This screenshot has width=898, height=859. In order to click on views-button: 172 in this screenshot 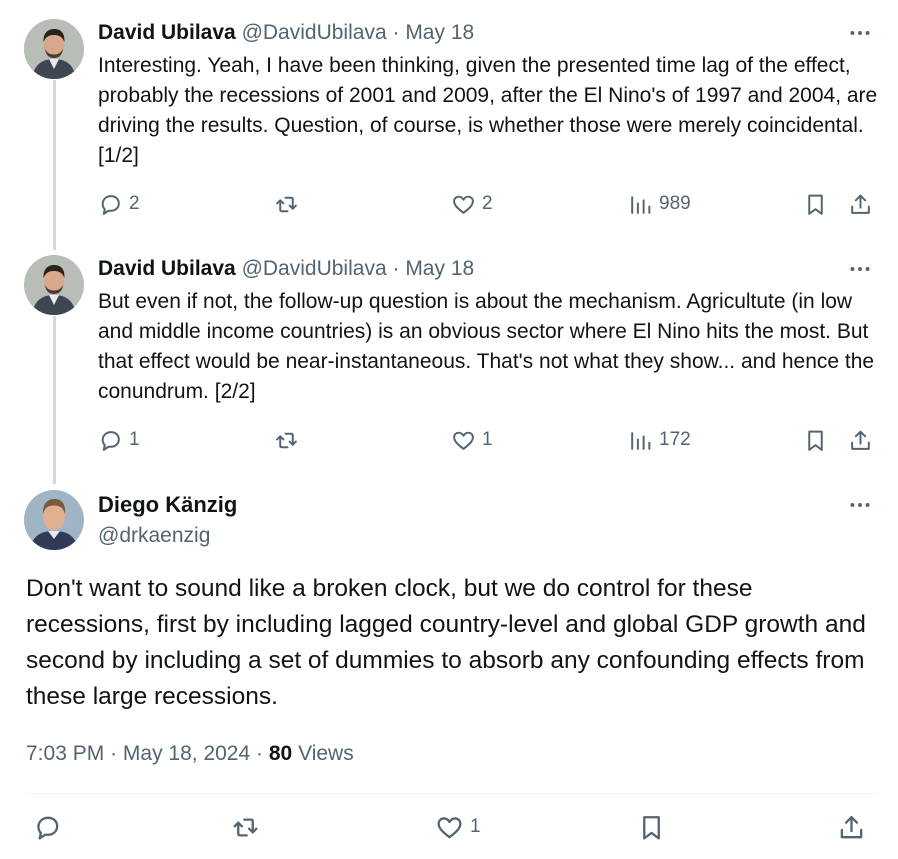, I will do `click(659, 440)`.